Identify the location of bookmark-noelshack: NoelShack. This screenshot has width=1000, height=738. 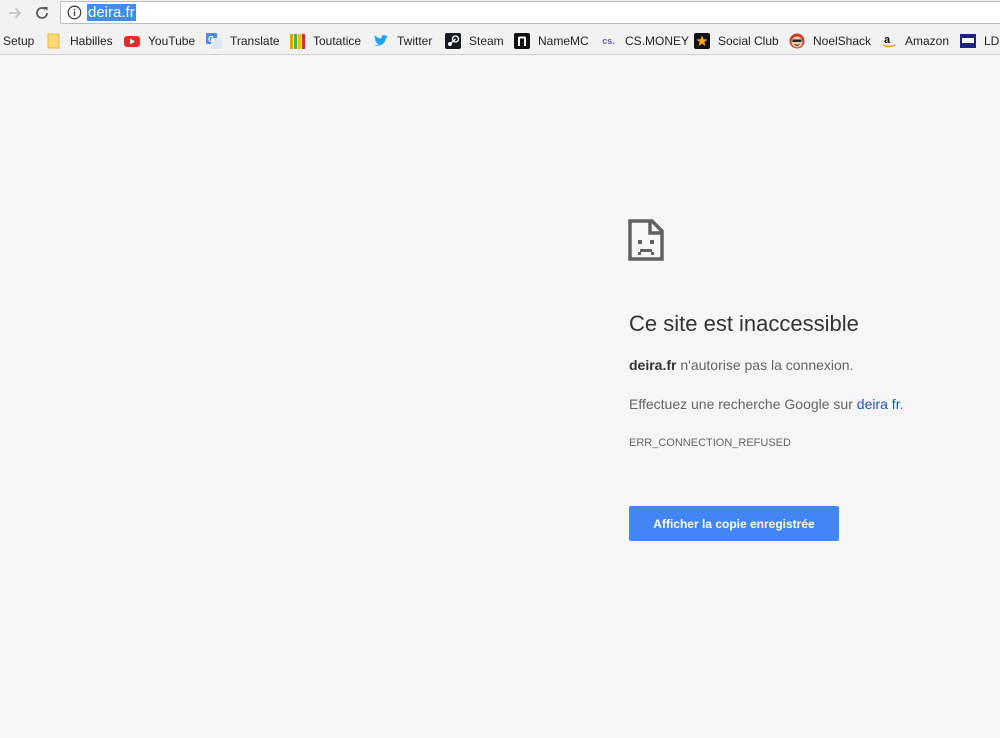
(830, 40).